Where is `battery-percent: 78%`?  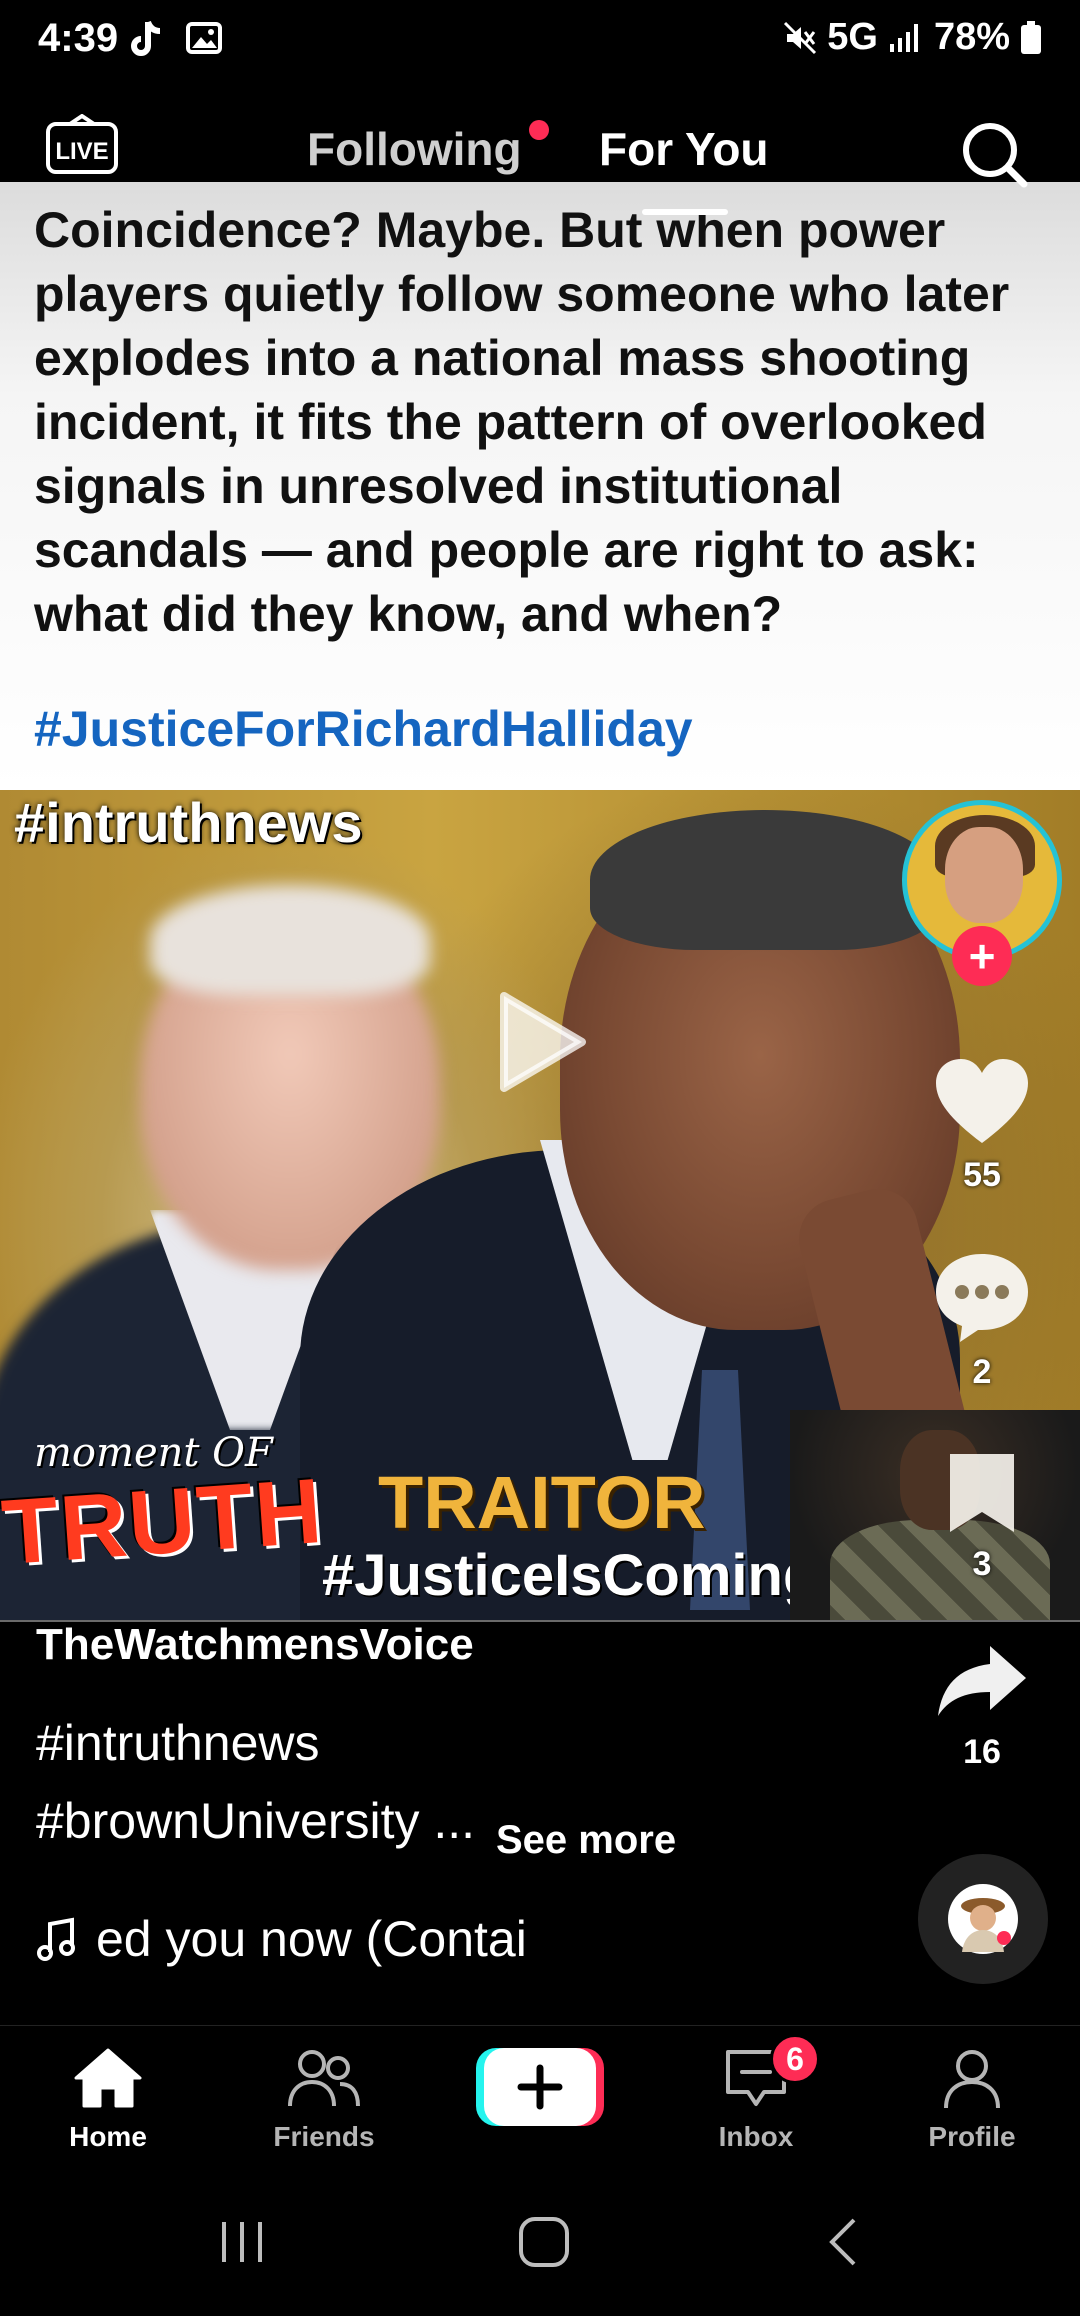
battery-percent: 78% is located at coordinates (971, 37).